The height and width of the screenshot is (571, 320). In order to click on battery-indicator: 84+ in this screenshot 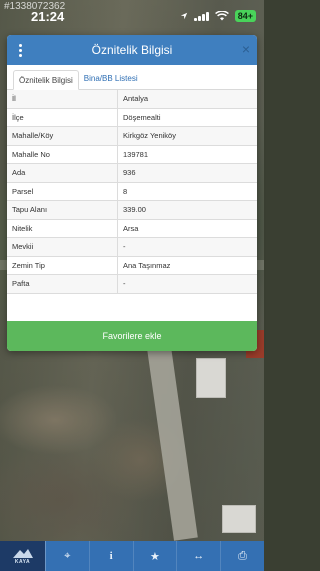, I will do `click(245, 16)`.